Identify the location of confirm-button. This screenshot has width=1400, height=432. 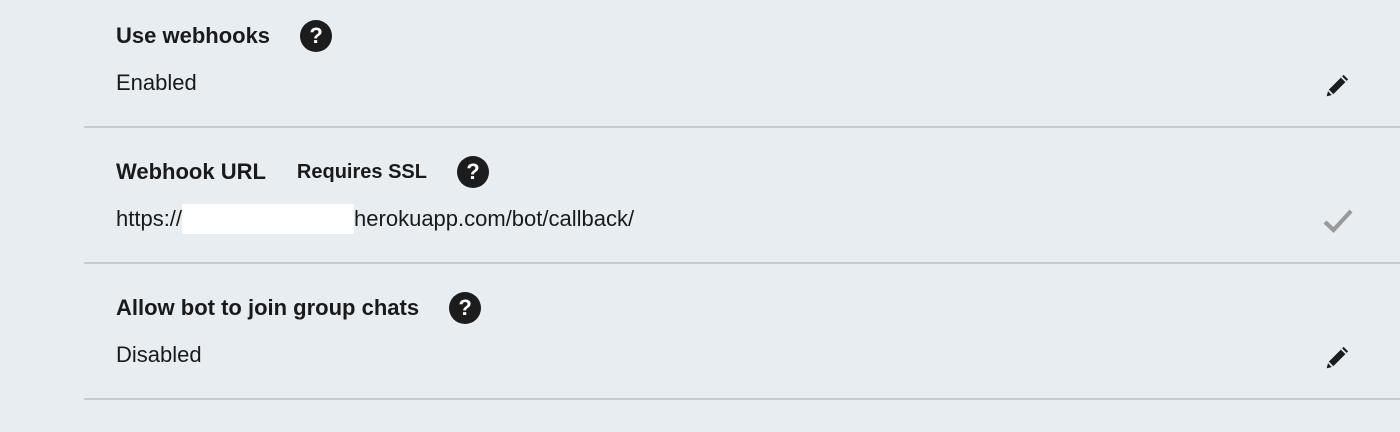
(1338, 221).